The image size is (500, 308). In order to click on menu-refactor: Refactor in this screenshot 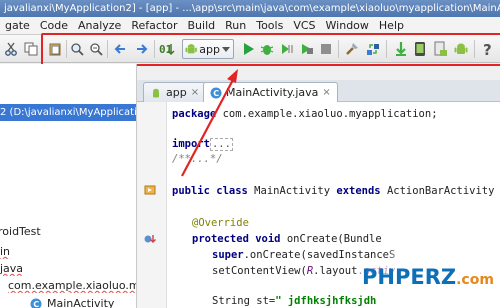, I will do `click(154, 26)`.